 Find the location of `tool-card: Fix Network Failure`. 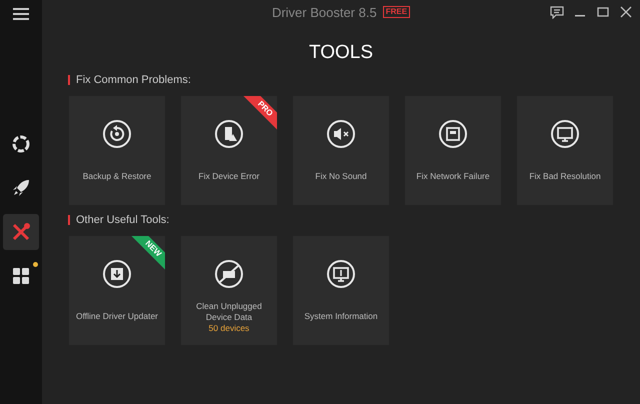

tool-card: Fix Network Failure is located at coordinates (453, 150).